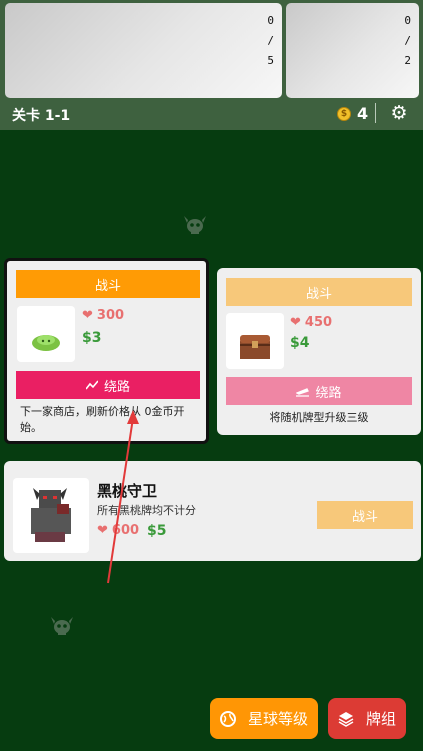 The width and height of the screenshot is (423, 751). What do you see at coordinates (270, 20) in the screenshot?
I see `hand-counter-current: 0` at bounding box center [270, 20].